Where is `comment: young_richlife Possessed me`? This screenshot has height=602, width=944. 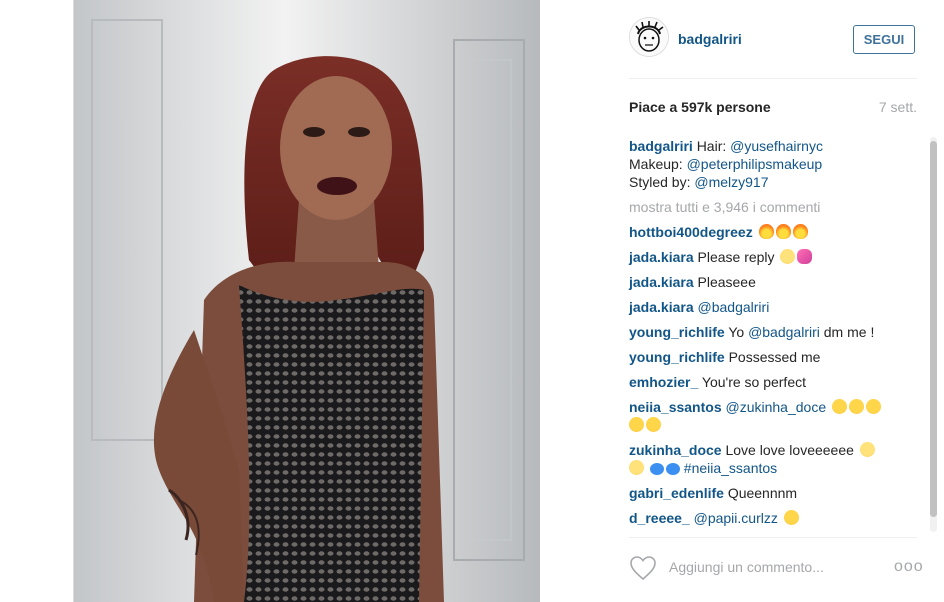
comment: young_richlife Possessed me is located at coordinates (724, 357).